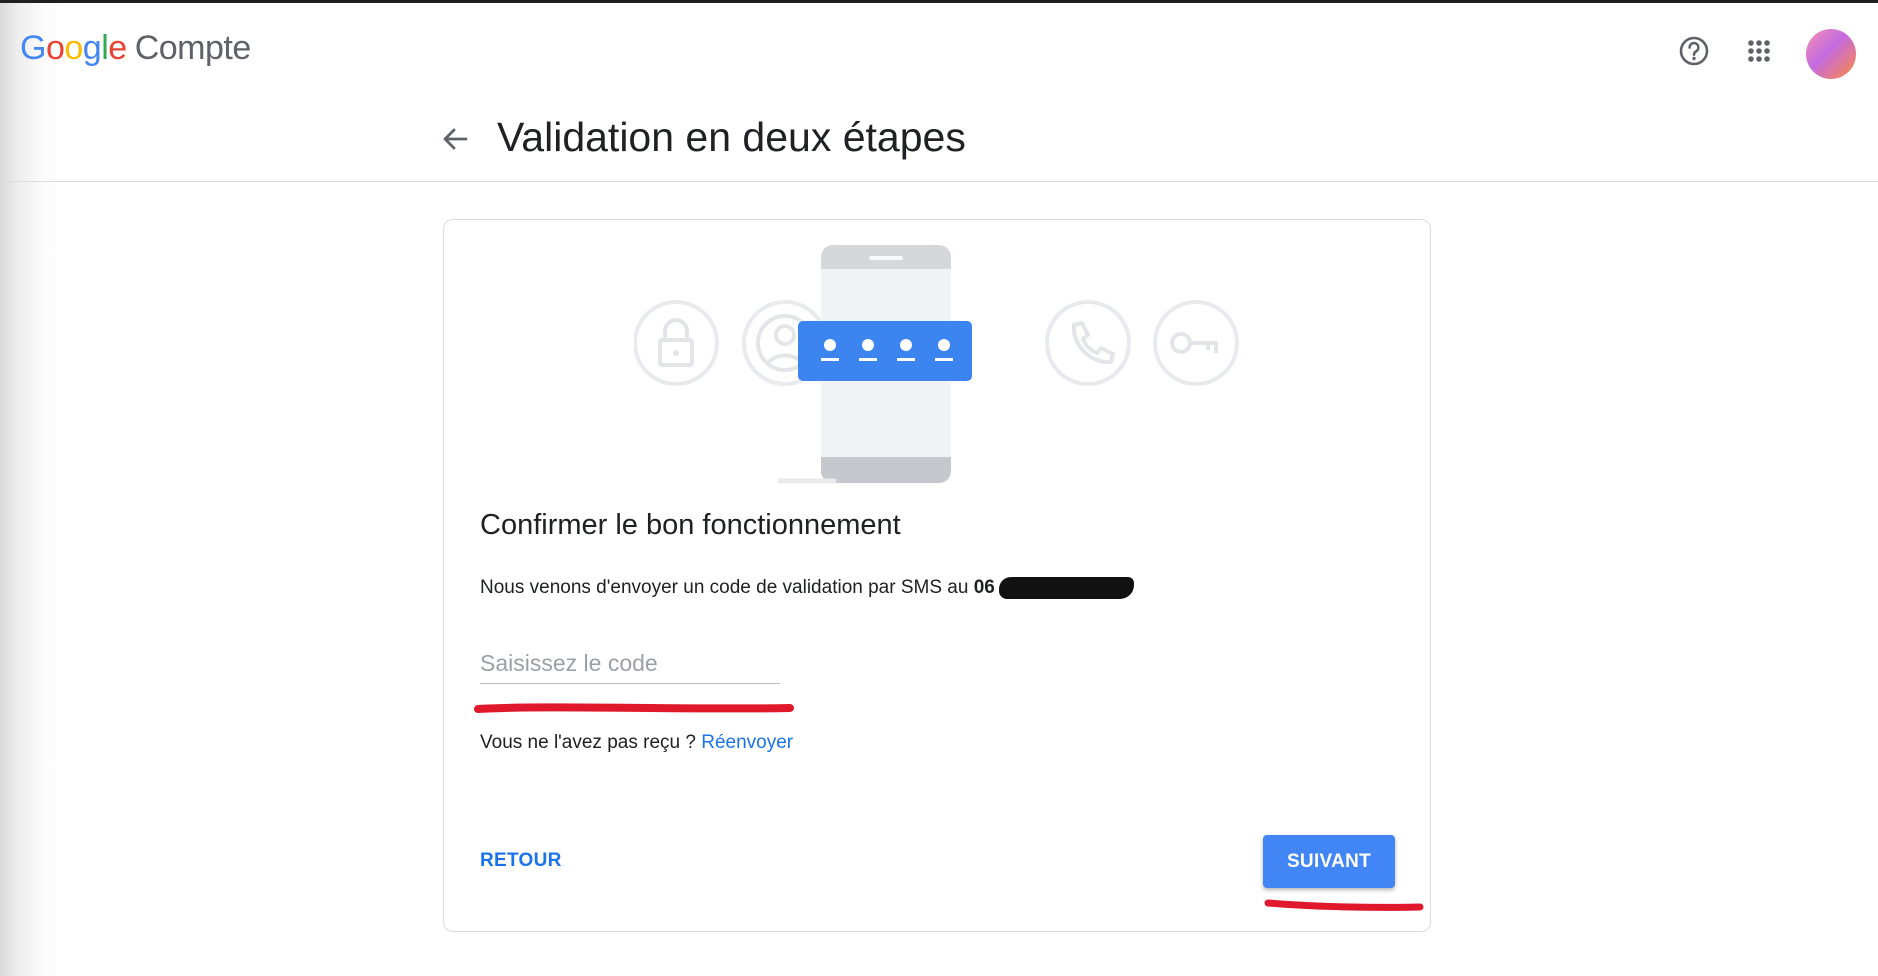 The width and height of the screenshot is (1878, 976). What do you see at coordinates (747, 742) in the screenshot?
I see `resend-link: Réenvoyer` at bounding box center [747, 742].